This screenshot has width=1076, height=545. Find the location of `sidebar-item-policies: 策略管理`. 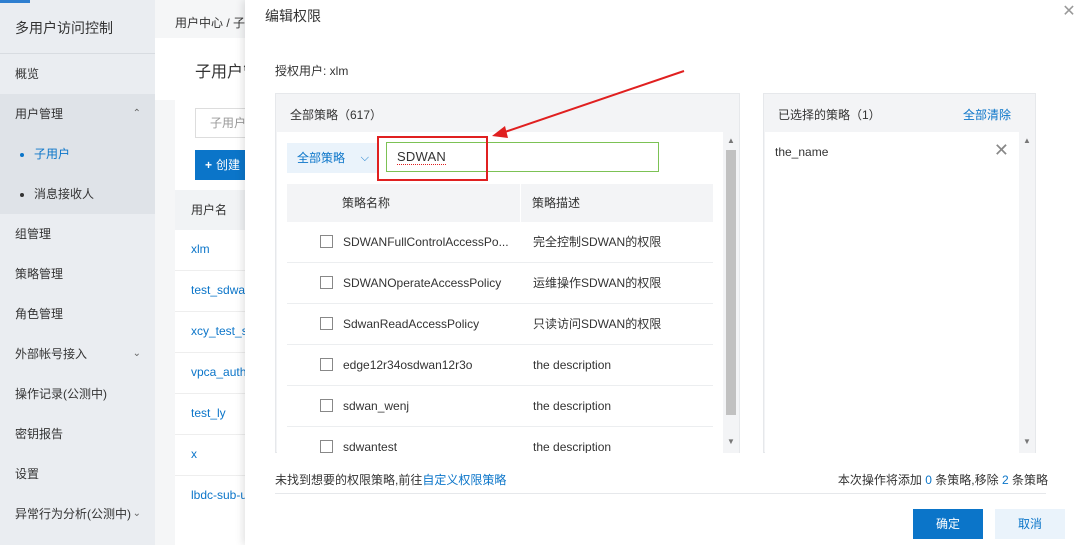

sidebar-item-policies: 策略管理 is located at coordinates (77, 274).